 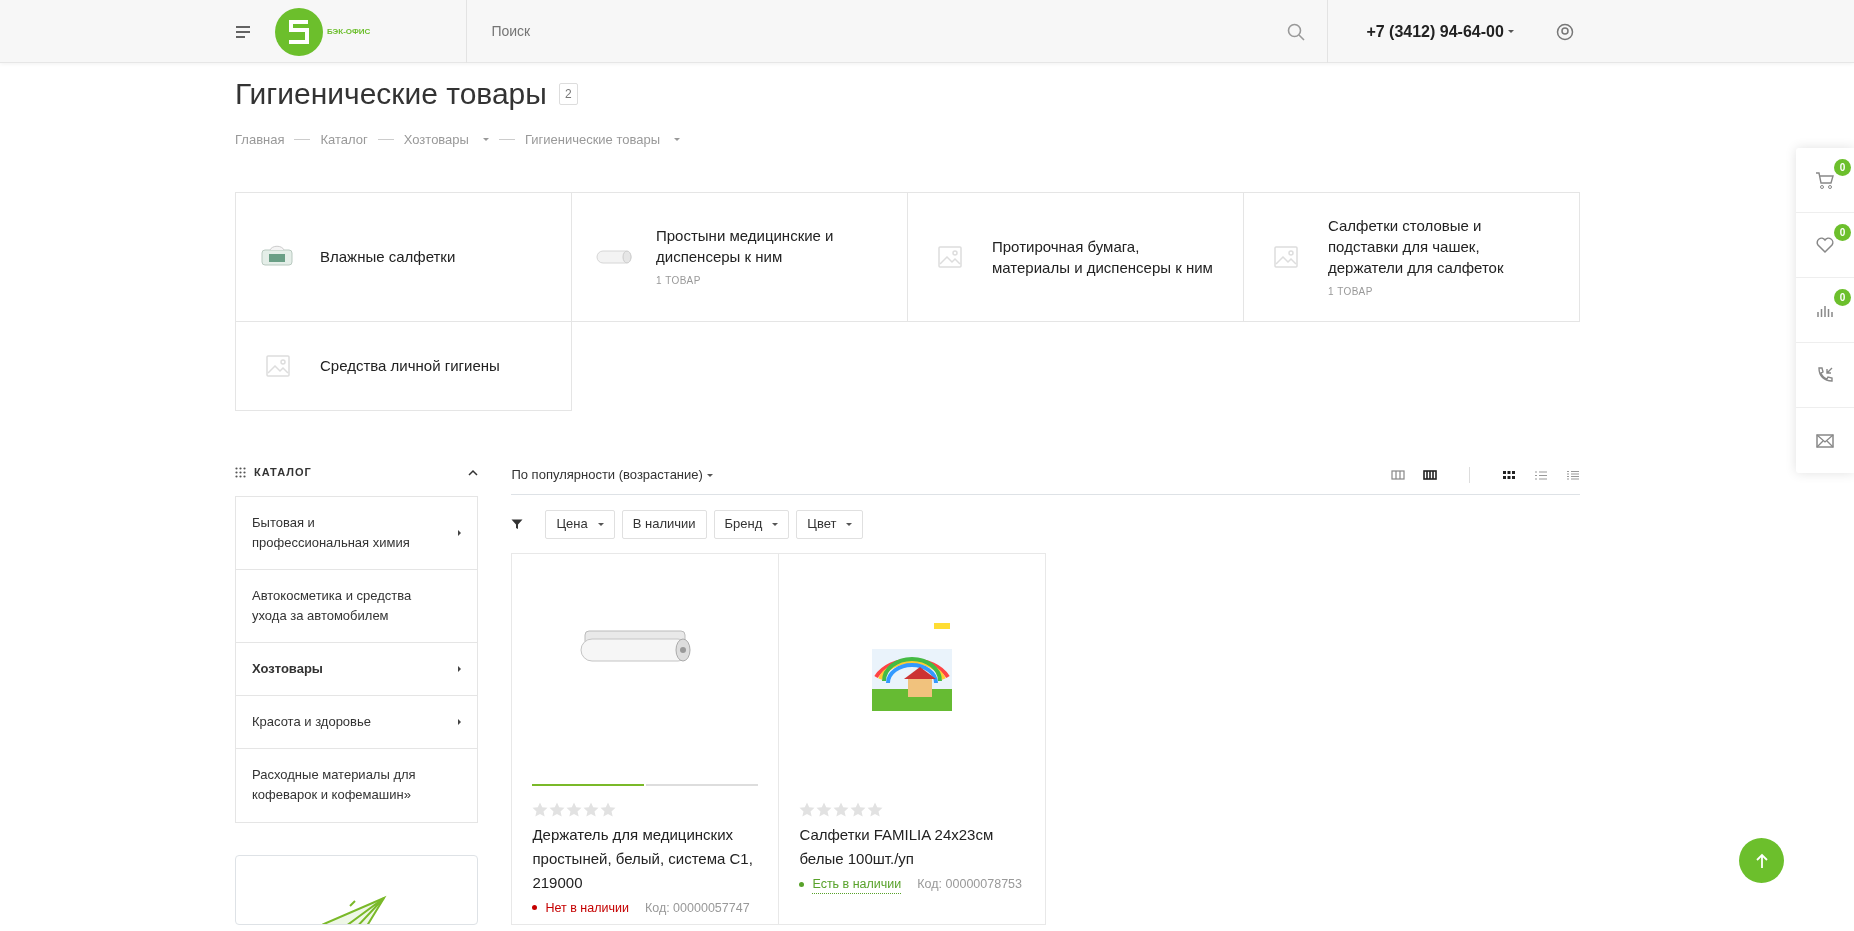 What do you see at coordinates (830, 524) in the screenshot?
I see `filter-button: Цвет` at bounding box center [830, 524].